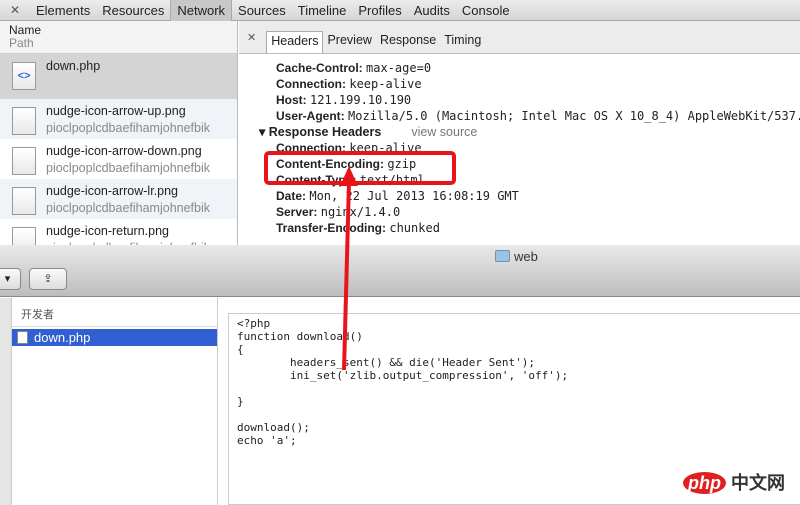 Image resolution: width=800 pixels, height=505 pixels. Describe the element at coordinates (354, 68) in the screenshot. I see `header-line: Cache-Control: max-age=0` at that location.